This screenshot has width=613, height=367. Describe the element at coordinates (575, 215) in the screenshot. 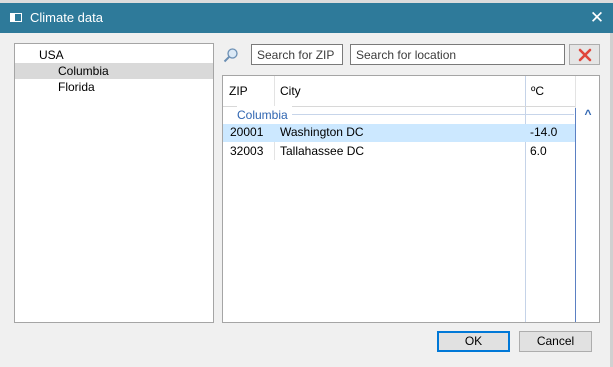

I see `group-indicator-line` at that location.